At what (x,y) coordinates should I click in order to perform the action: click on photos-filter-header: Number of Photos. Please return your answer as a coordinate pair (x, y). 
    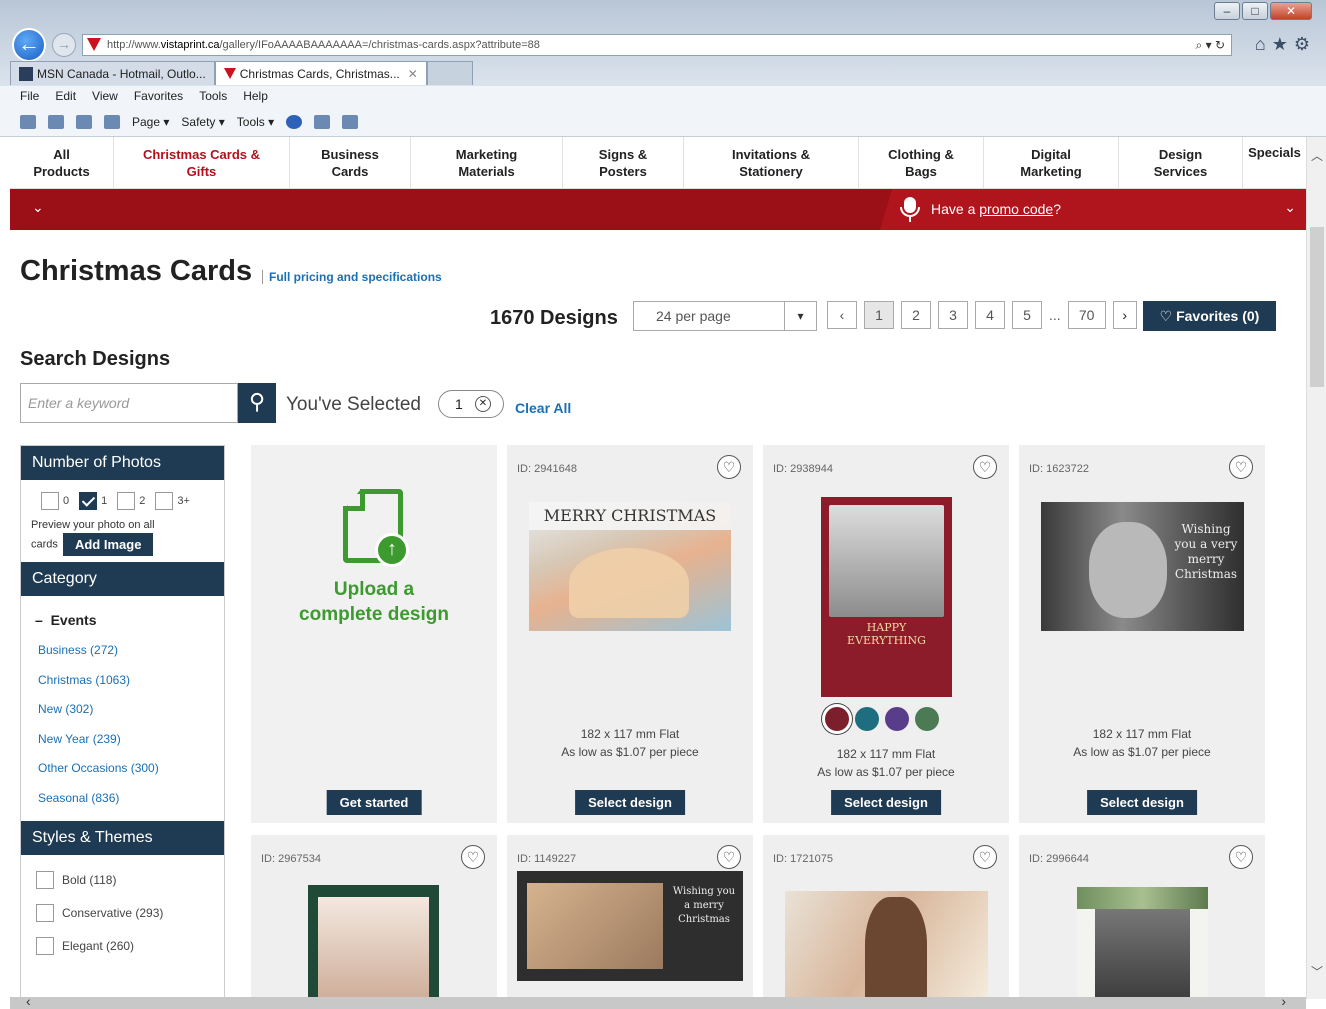
    Looking at the image, I should click on (122, 463).